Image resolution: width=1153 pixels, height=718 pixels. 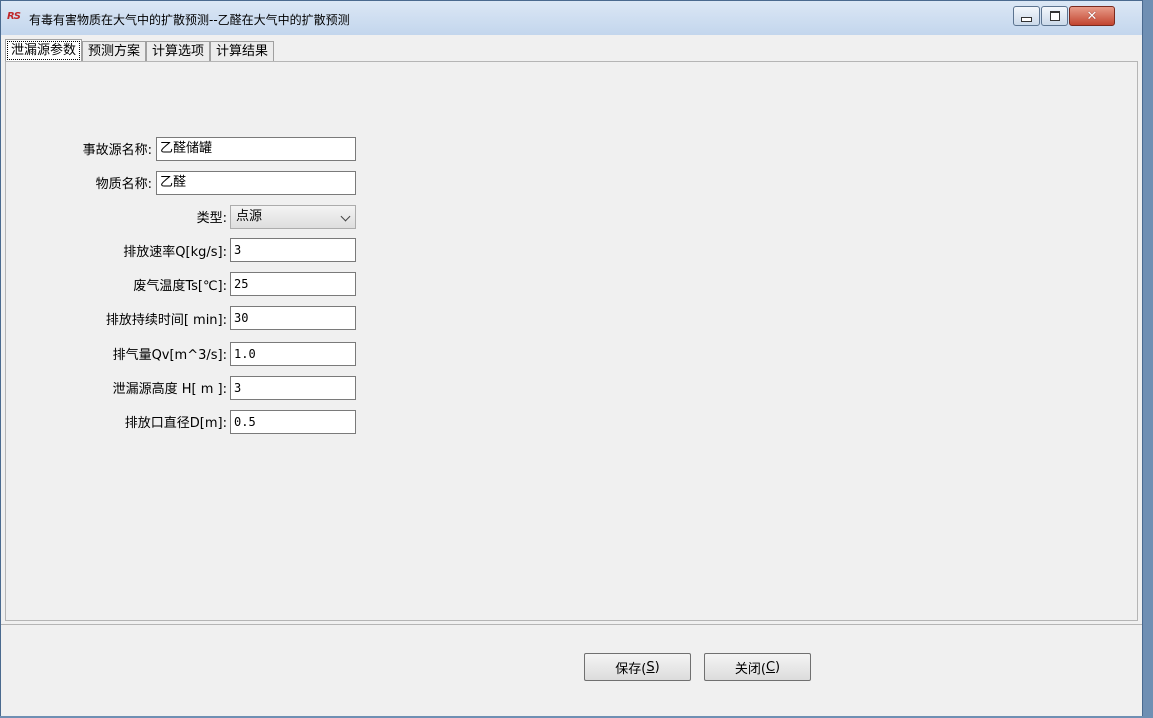 I want to click on type-label: 类型:, so click(x=211, y=218).